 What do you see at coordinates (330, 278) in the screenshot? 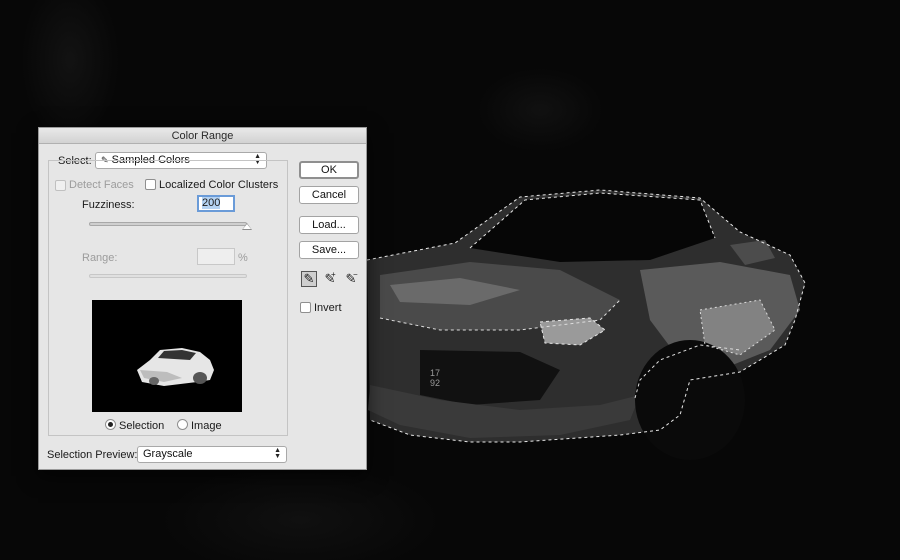
I see `eyedropper-plus-icon: ✎ +` at bounding box center [330, 278].